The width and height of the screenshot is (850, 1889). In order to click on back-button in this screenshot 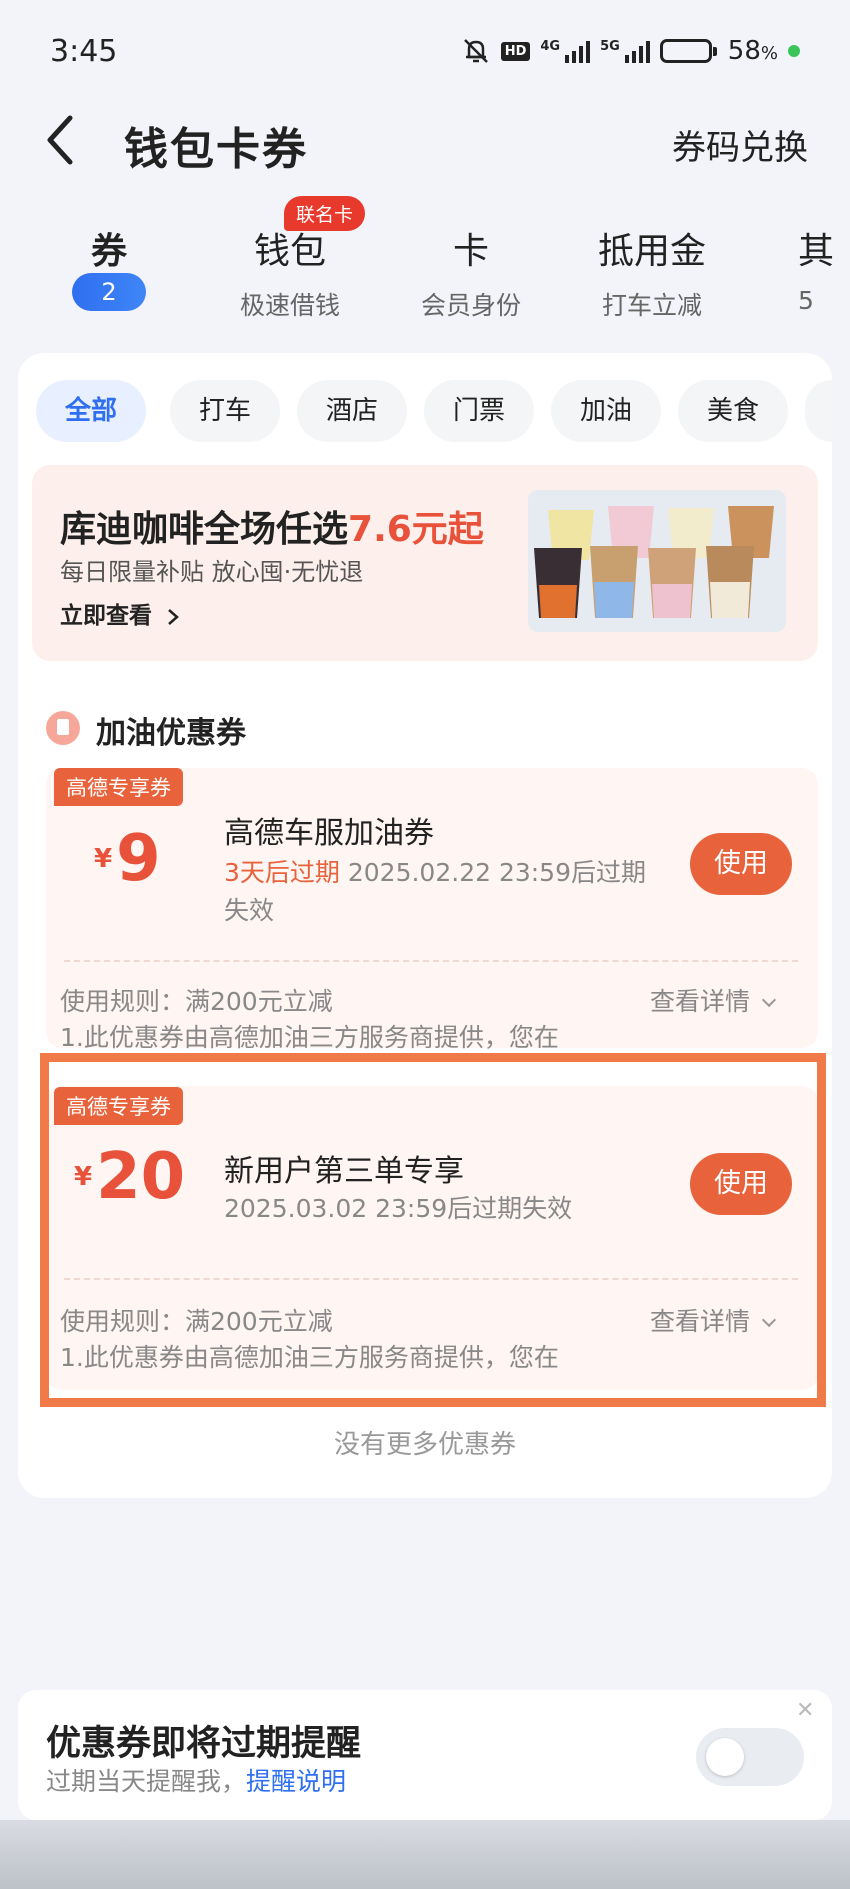, I will do `click(65, 142)`.